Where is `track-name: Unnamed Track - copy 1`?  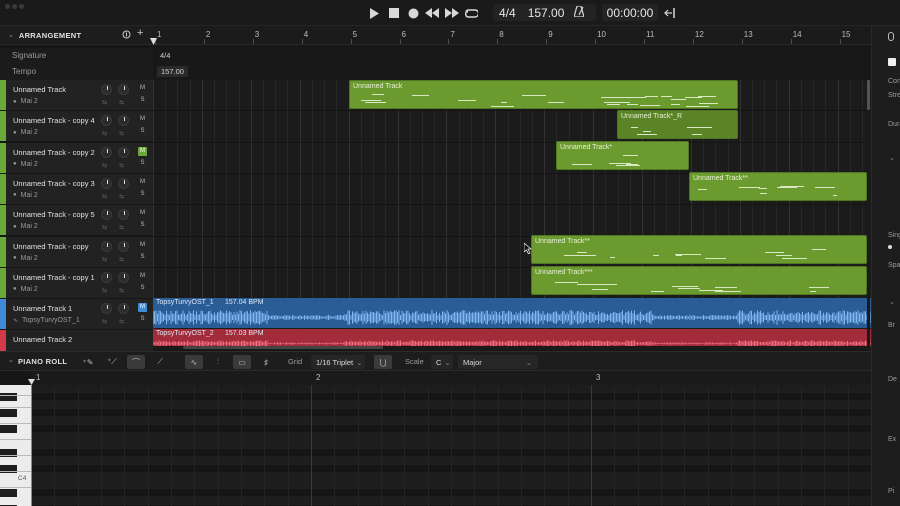 track-name: Unnamed Track - copy 1 is located at coordinates (54, 277).